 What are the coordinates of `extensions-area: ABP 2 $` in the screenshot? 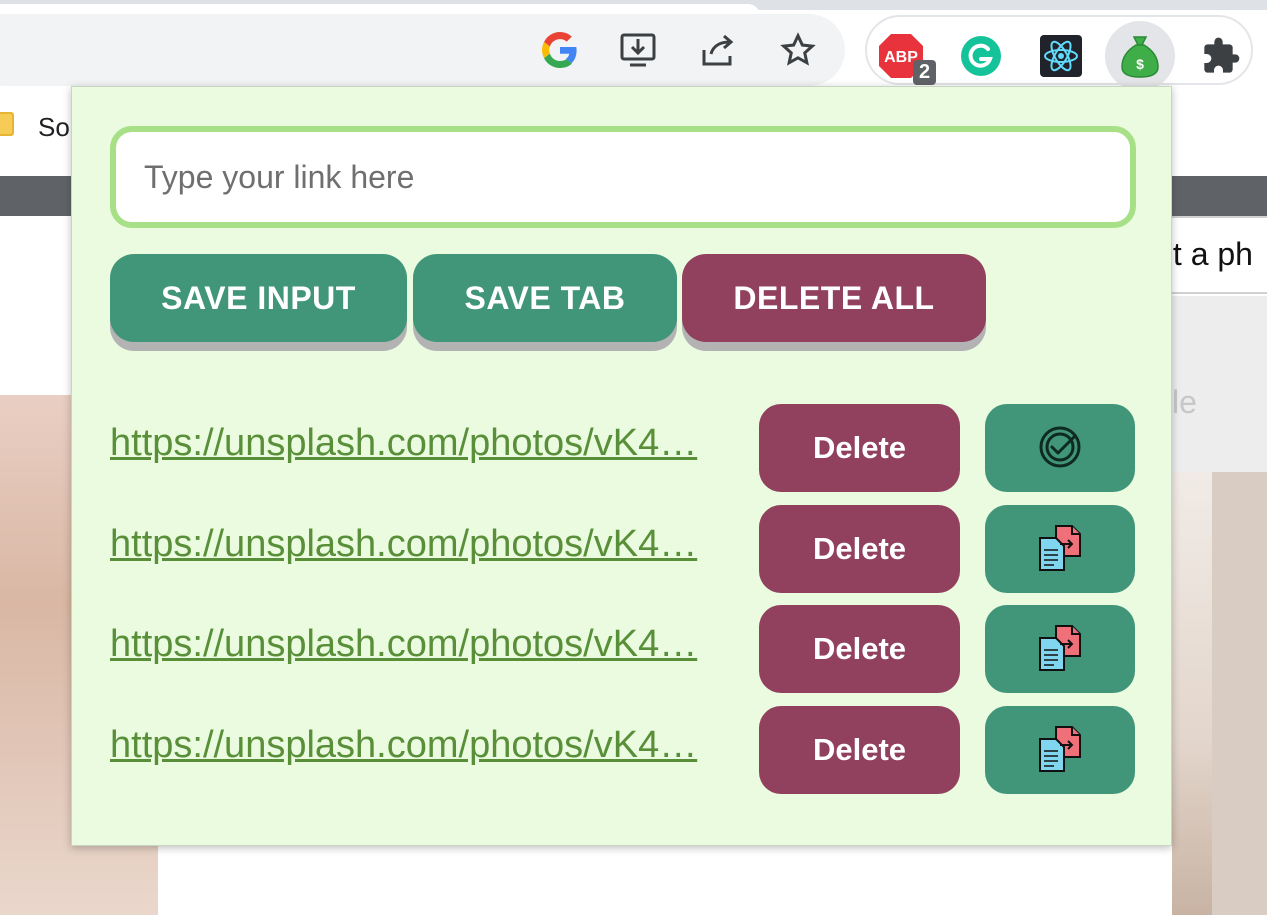 It's located at (1059, 53).